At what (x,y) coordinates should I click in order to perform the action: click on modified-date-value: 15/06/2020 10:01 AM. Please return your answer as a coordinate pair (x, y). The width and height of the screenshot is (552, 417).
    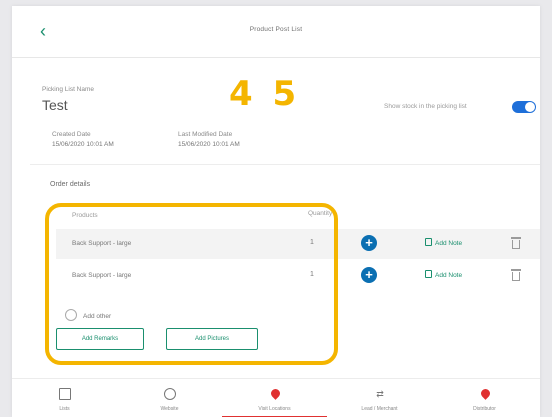
    Looking at the image, I should click on (209, 144).